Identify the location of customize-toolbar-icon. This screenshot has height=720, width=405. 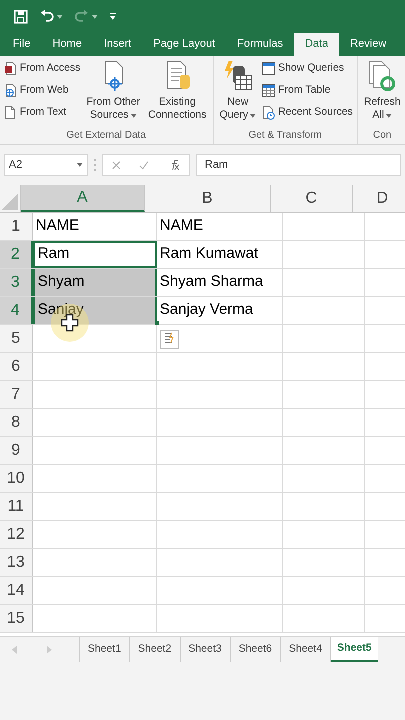
(113, 16).